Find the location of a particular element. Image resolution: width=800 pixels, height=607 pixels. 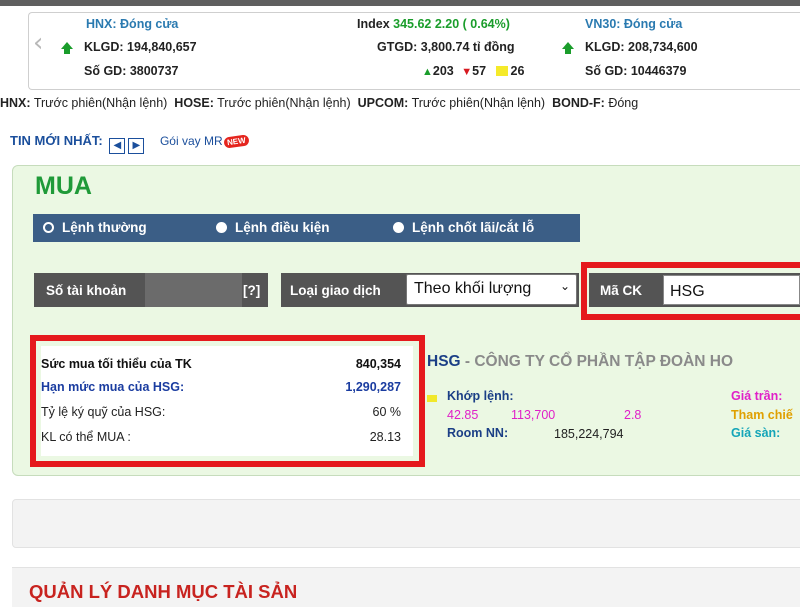

index-value-line: Index 345.62 2.20 ( 0.64%) is located at coordinates (433, 24).